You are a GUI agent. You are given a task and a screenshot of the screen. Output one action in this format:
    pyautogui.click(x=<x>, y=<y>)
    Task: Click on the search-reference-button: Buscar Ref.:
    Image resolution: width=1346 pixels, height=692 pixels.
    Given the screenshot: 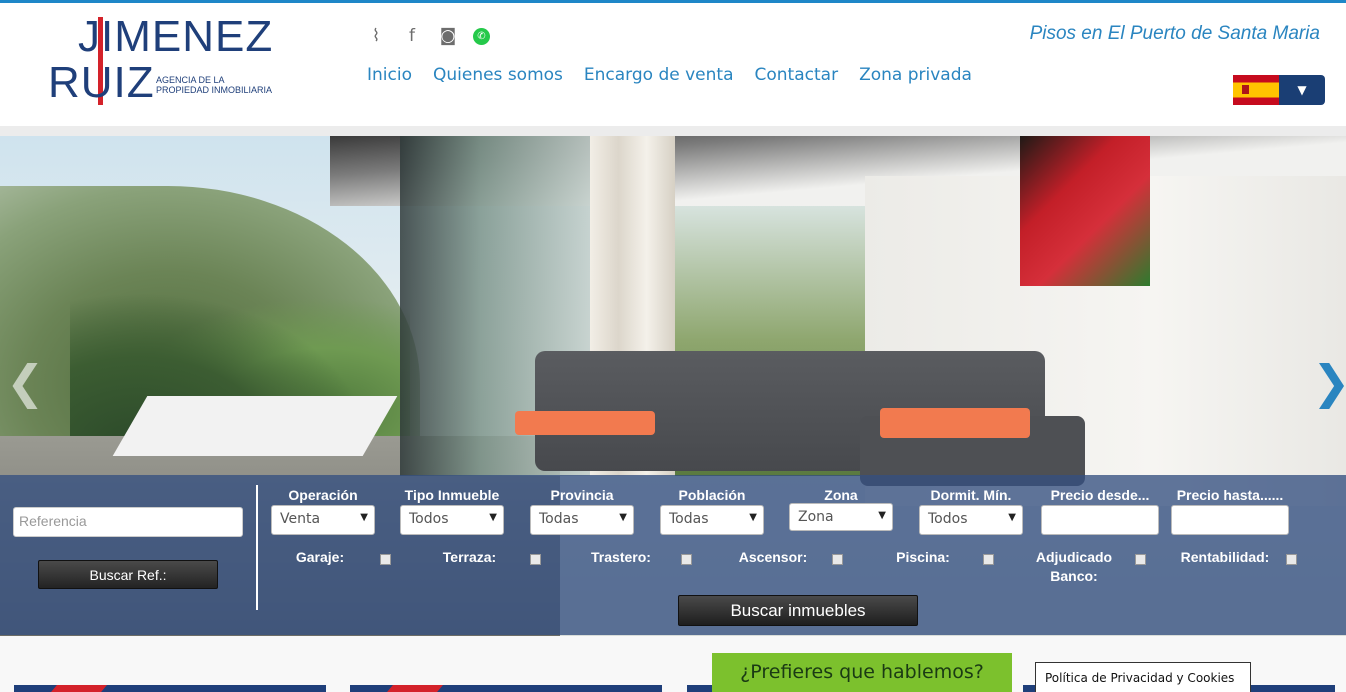 What is the action you would take?
    pyautogui.click(x=128, y=574)
    